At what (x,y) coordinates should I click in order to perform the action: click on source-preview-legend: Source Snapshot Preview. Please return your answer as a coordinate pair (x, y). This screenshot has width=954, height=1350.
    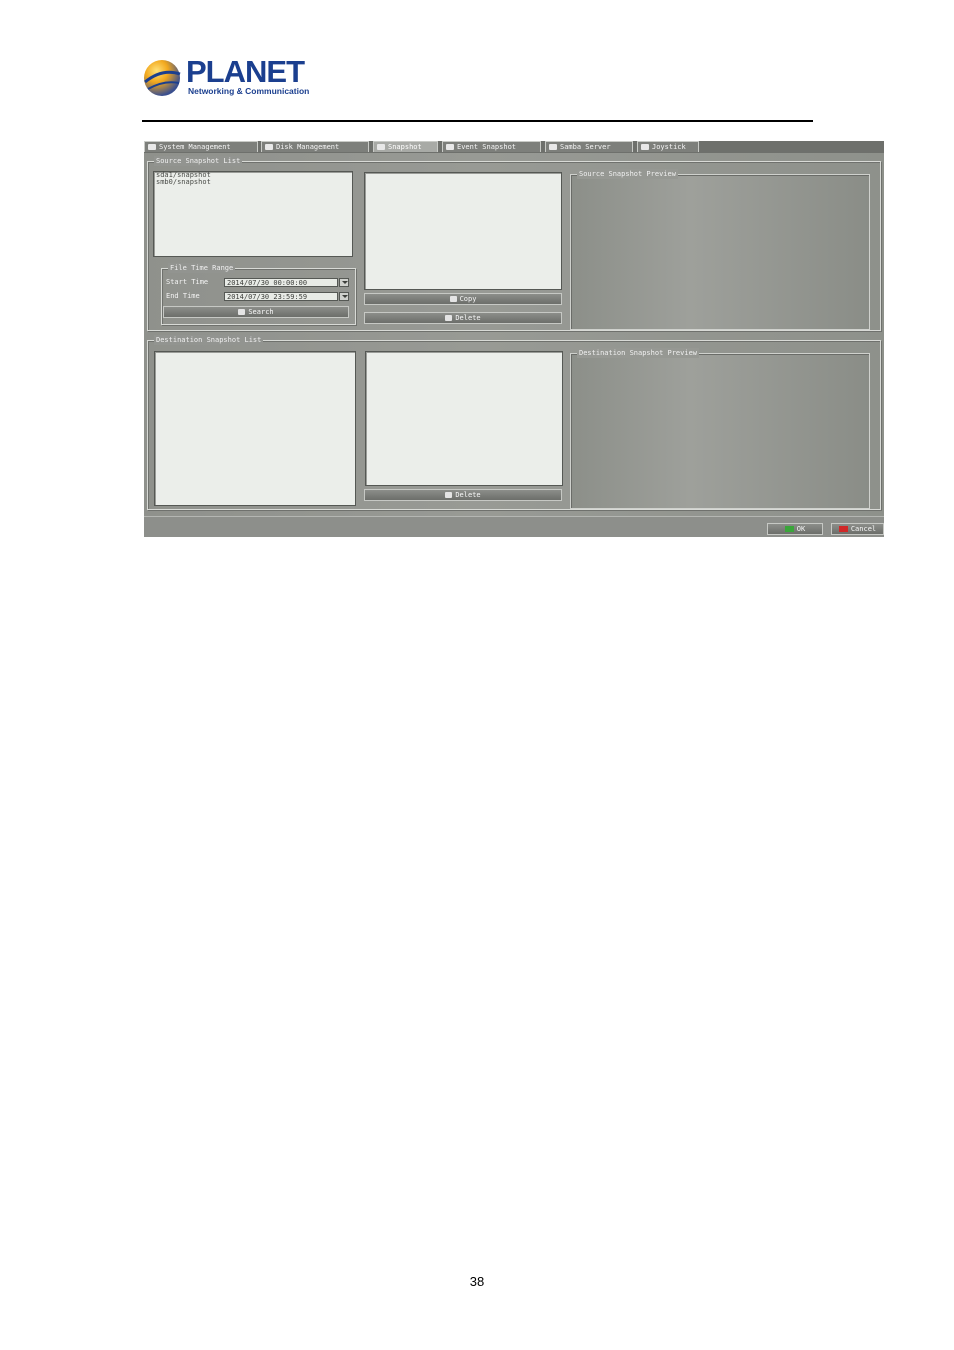
    Looking at the image, I should click on (627, 174).